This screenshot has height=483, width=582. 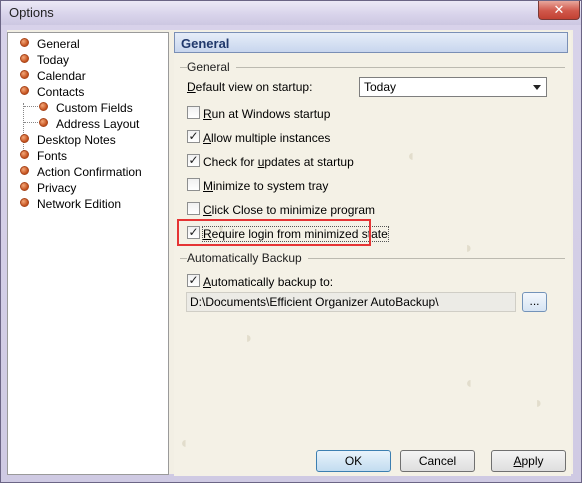 What do you see at coordinates (61, 75) in the screenshot?
I see `tree-item-label: Calendar` at bounding box center [61, 75].